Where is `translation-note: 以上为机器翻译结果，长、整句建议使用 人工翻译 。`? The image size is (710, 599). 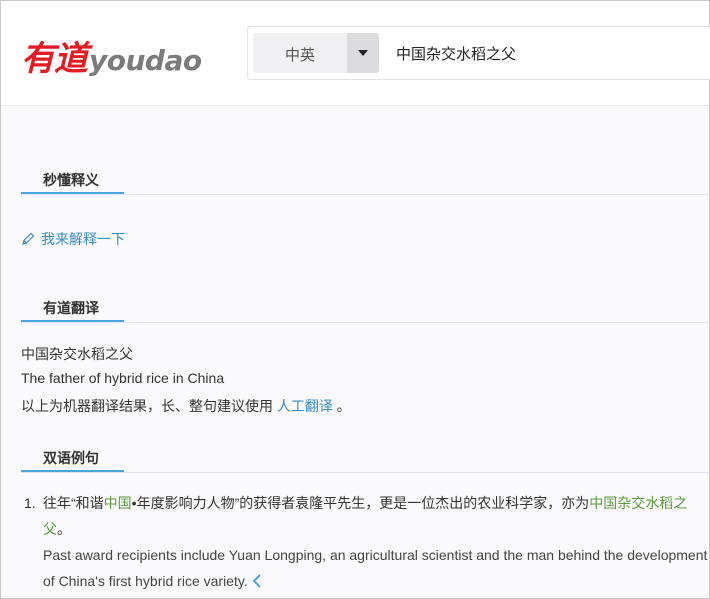
translation-note: 以上为机器翻译结果，长、整句建议使用 人工翻译 。 is located at coordinates (186, 406).